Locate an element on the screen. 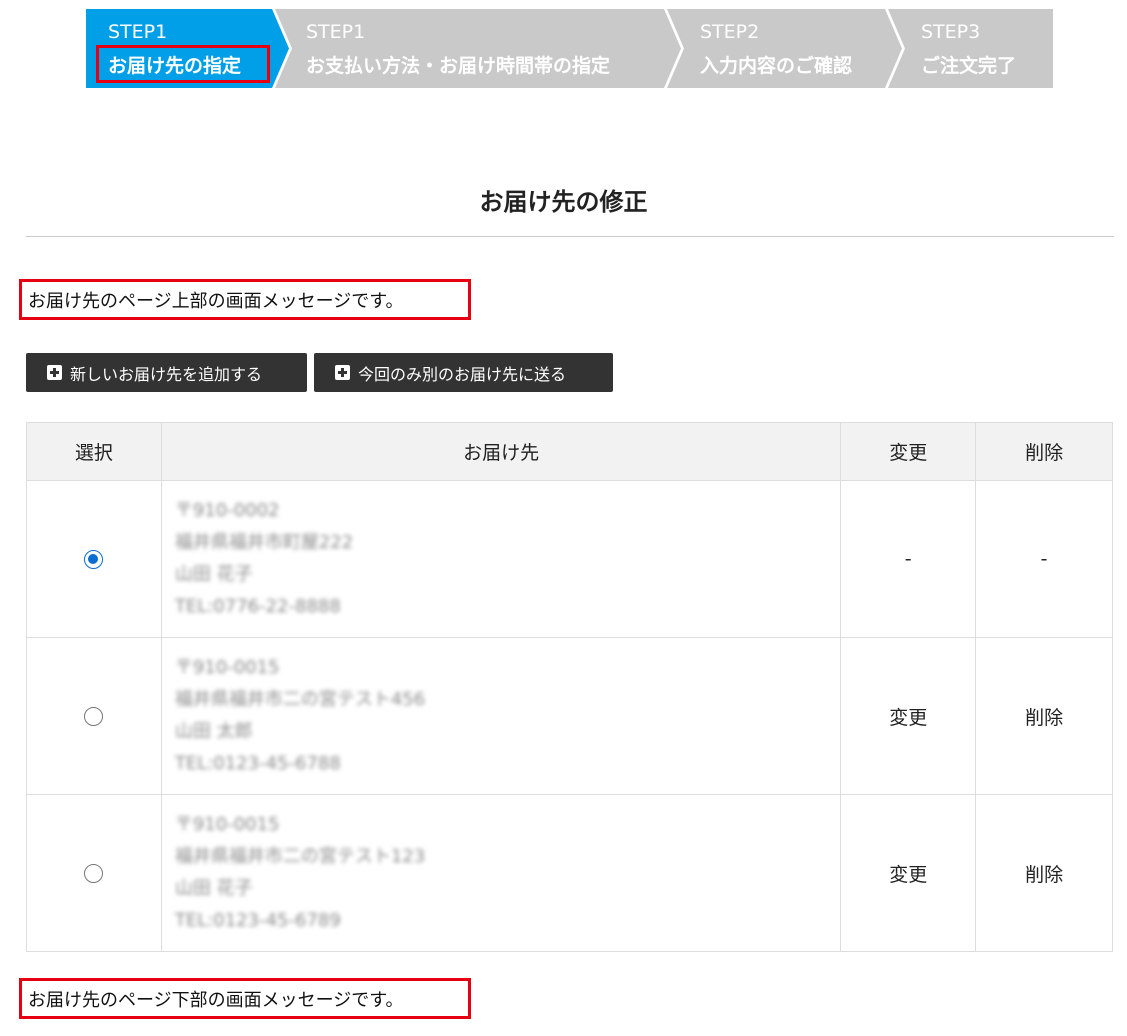 This screenshot has width=1127, height=1036. title-divider is located at coordinates (570, 236).